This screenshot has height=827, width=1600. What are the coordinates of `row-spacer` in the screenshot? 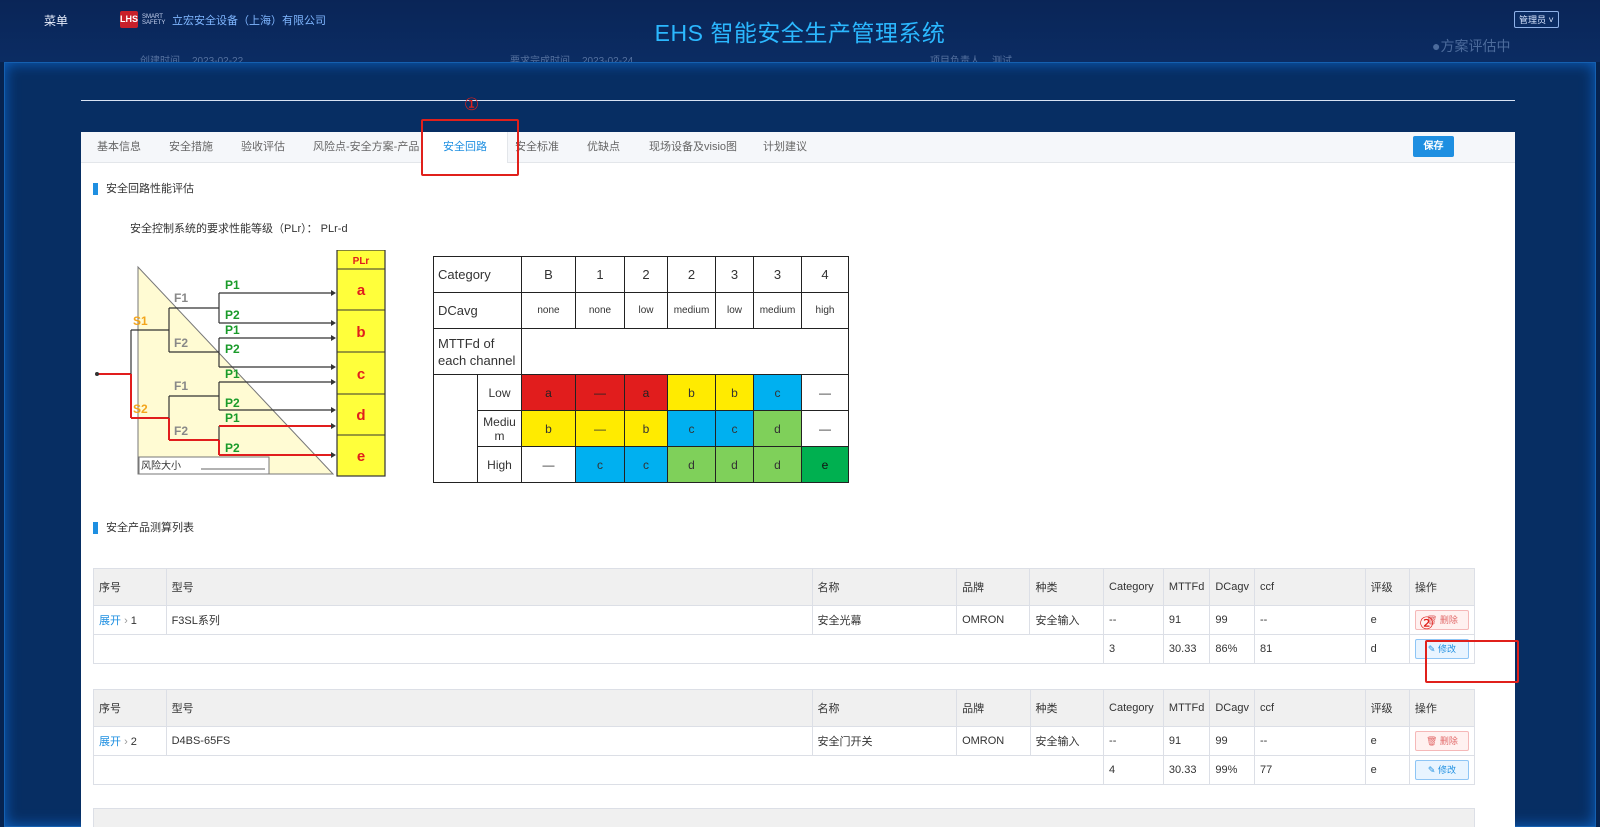 It's located at (455, 428).